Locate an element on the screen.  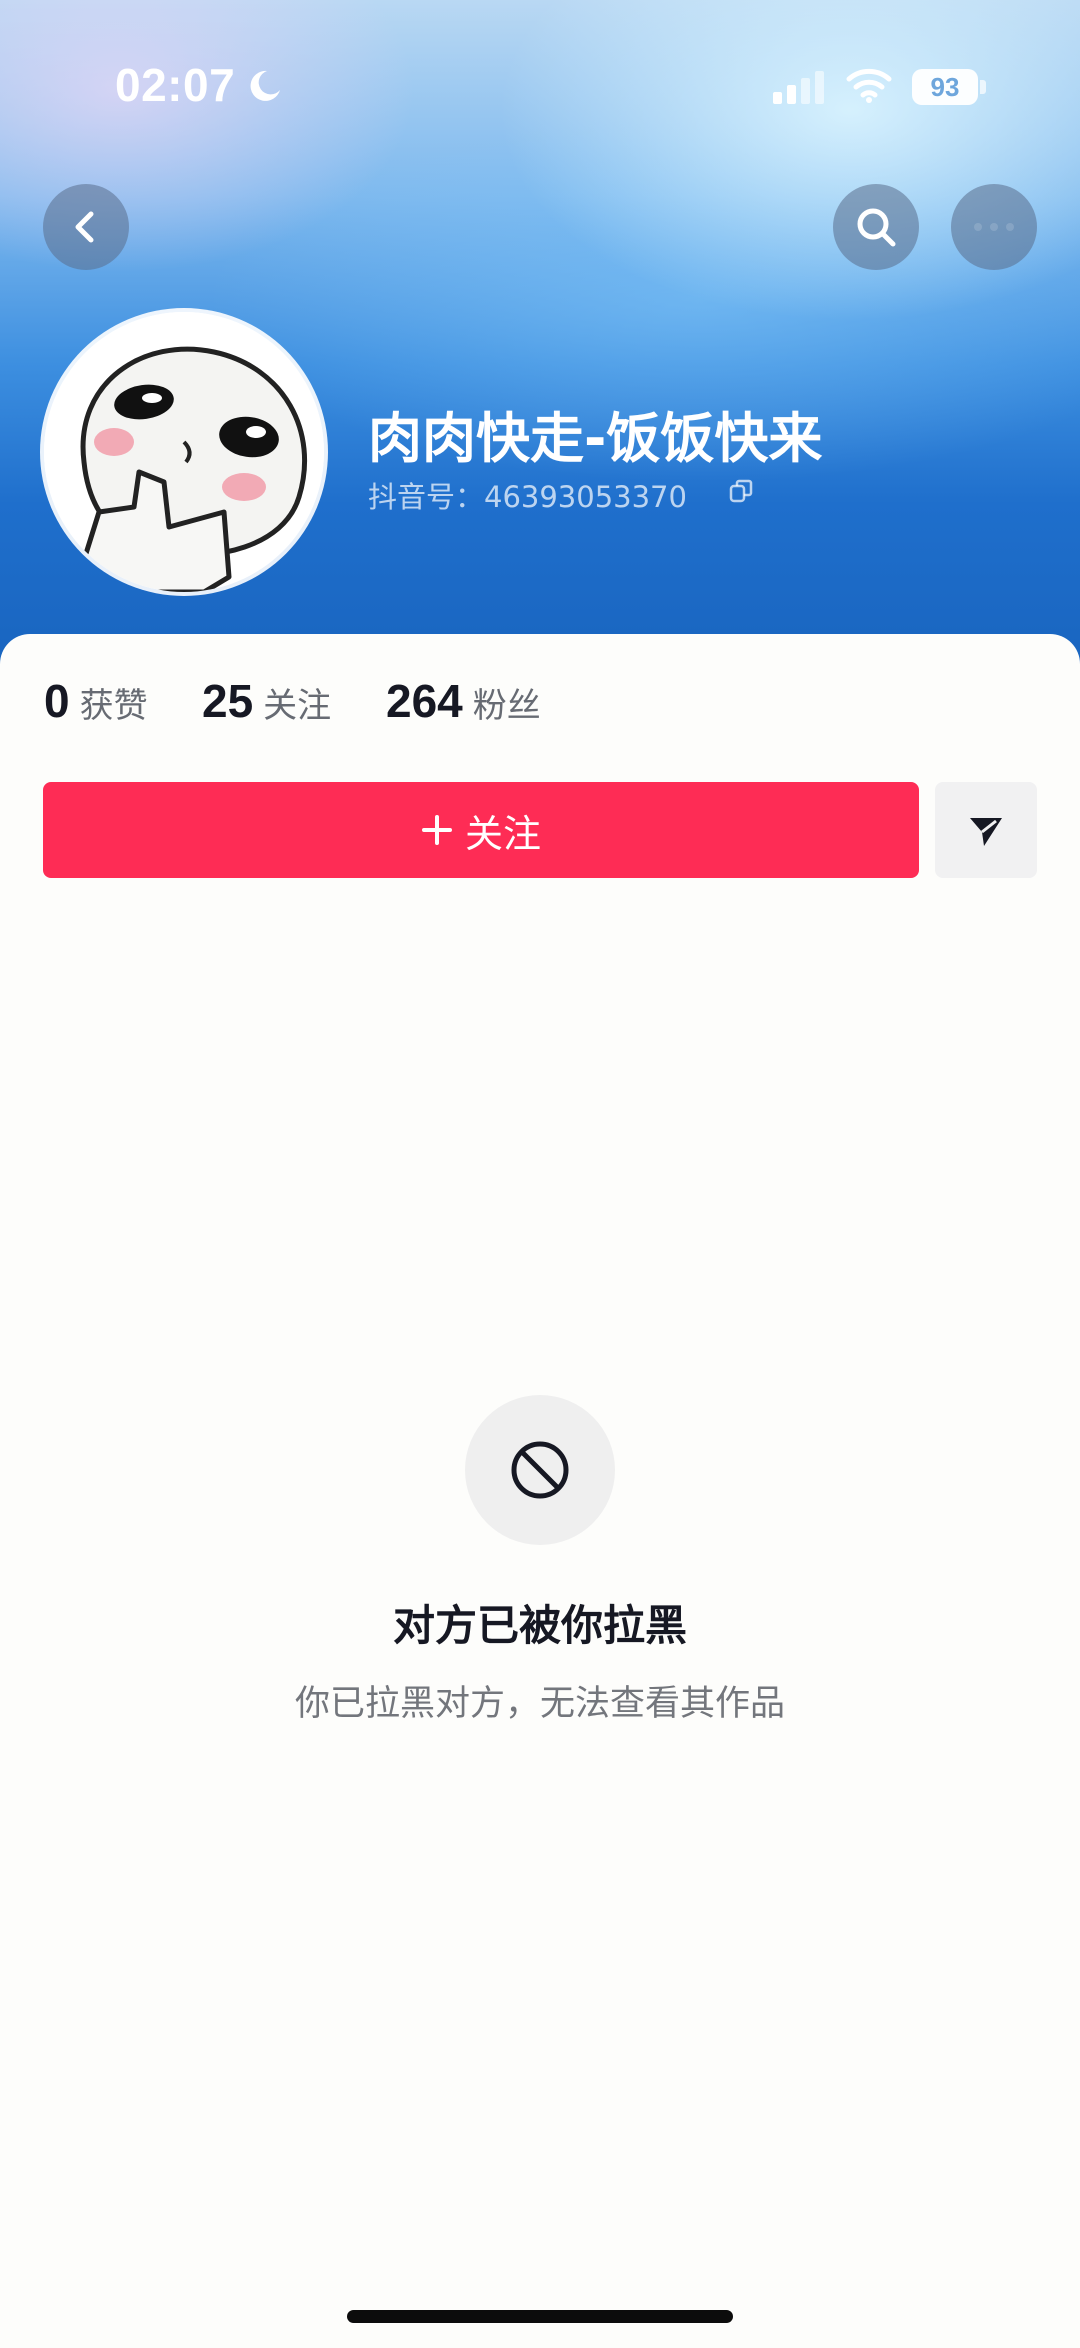
home-indicator is located at coordinates (540, 2316).